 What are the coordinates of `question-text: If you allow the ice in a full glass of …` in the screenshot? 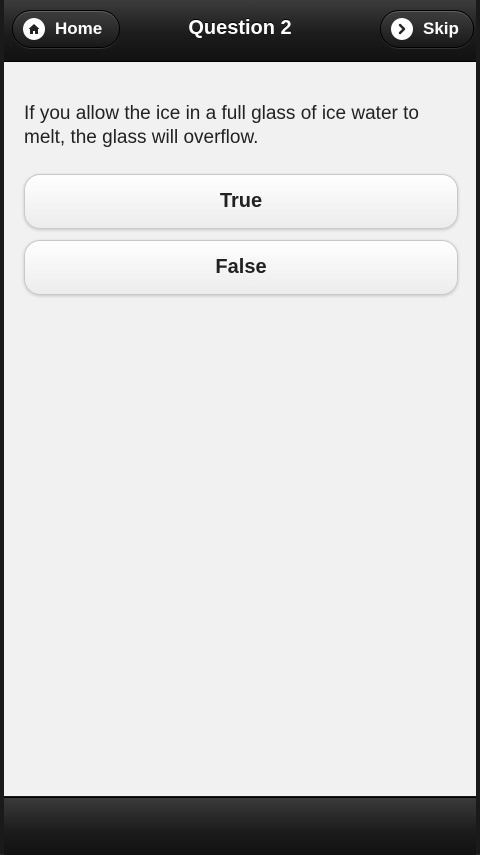 It's located at (221, 125).